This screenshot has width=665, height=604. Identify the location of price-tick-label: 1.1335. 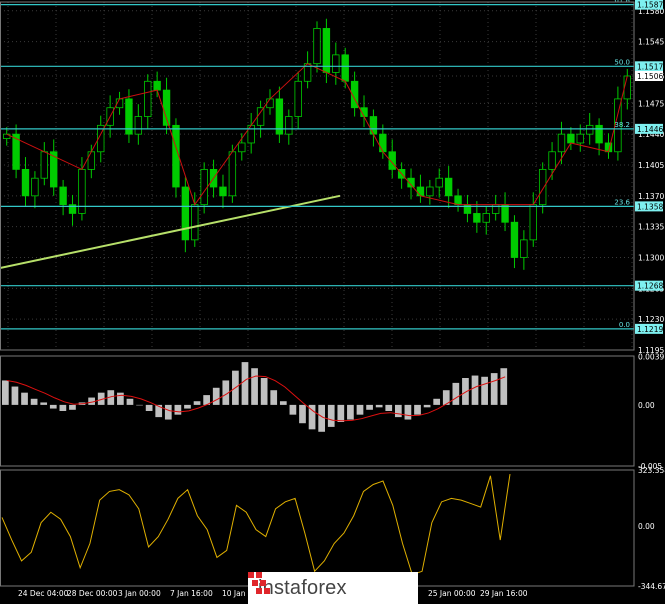
(651, 227).